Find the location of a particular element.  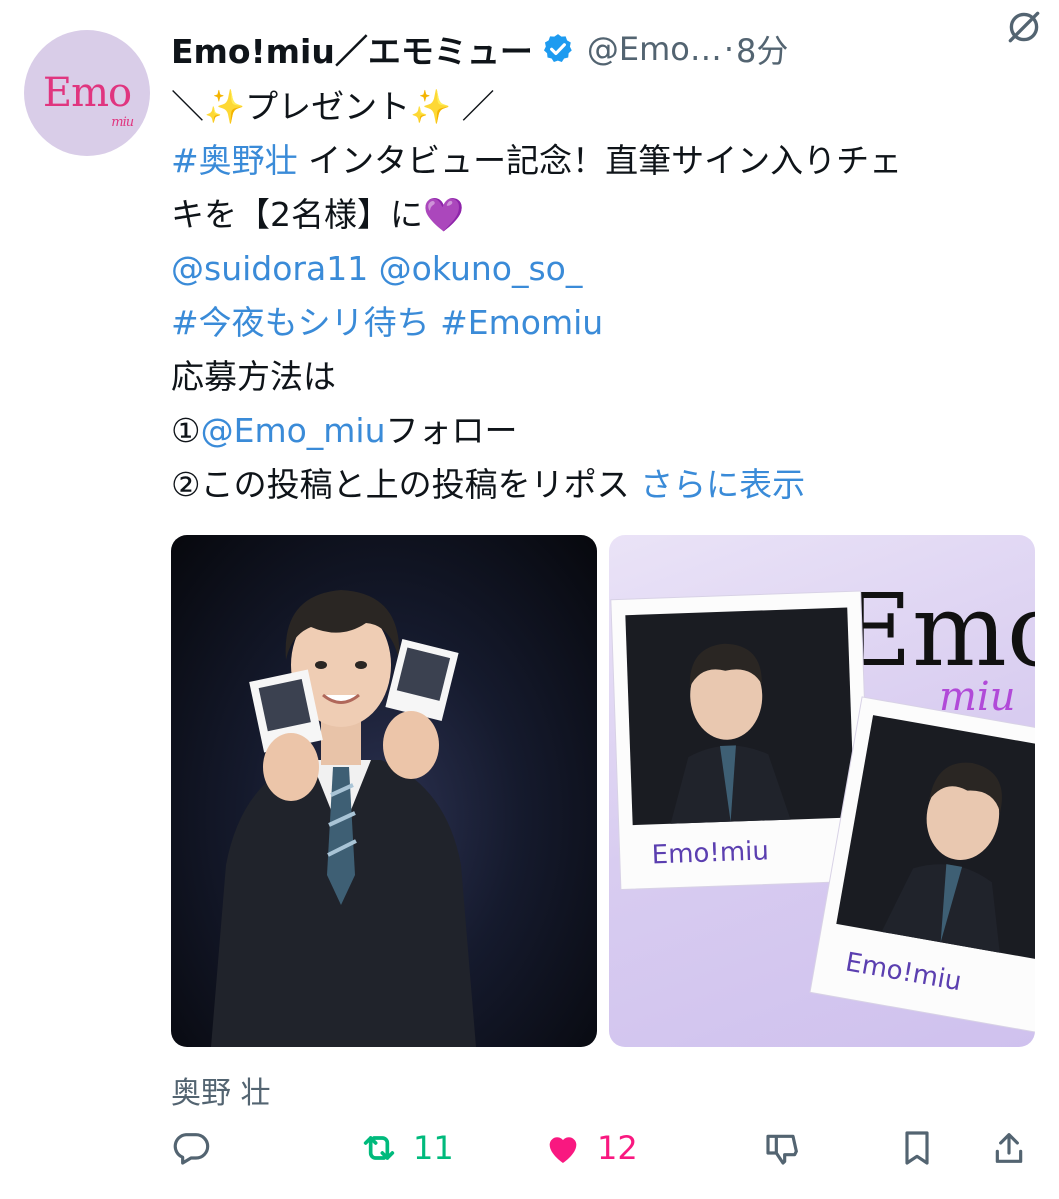

text-line-3: キを【2名様】に💜 is located at coordinates (318, 214).